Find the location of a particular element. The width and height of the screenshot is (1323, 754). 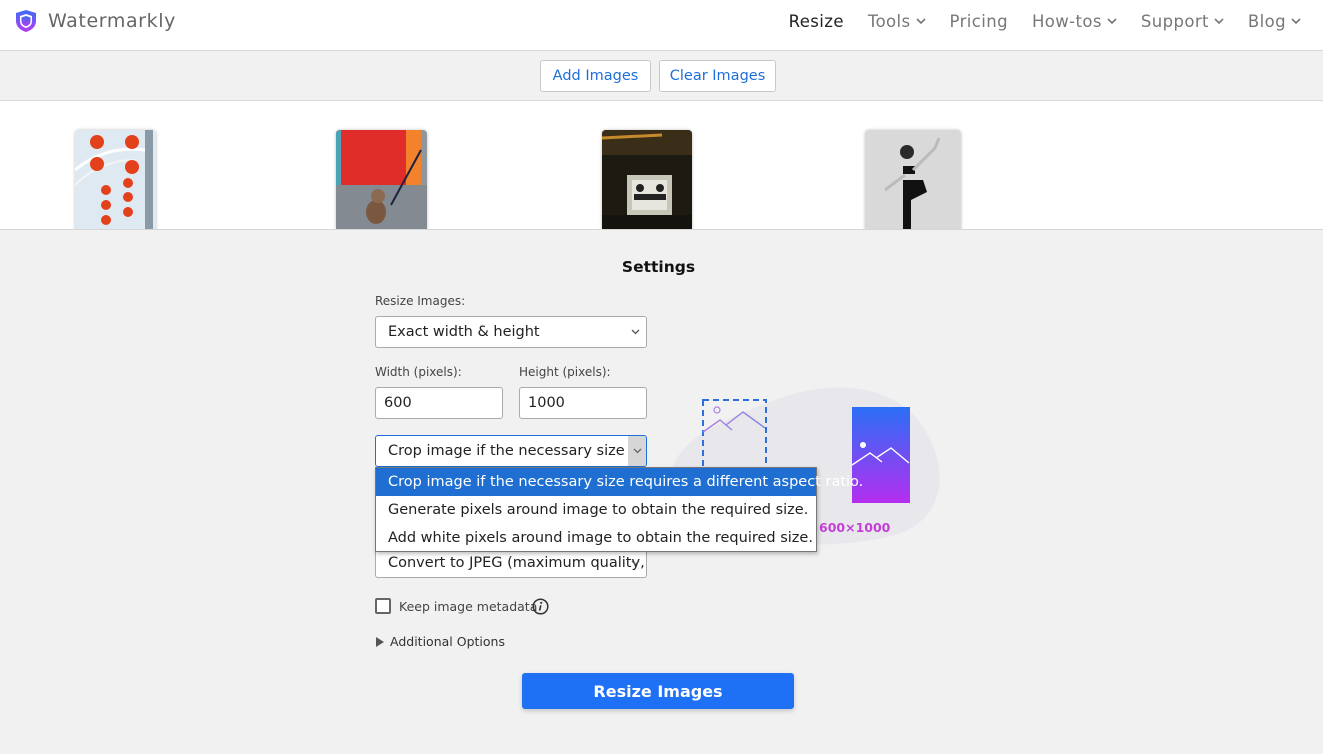

image-lanterns is located at coordinates (115, 179).